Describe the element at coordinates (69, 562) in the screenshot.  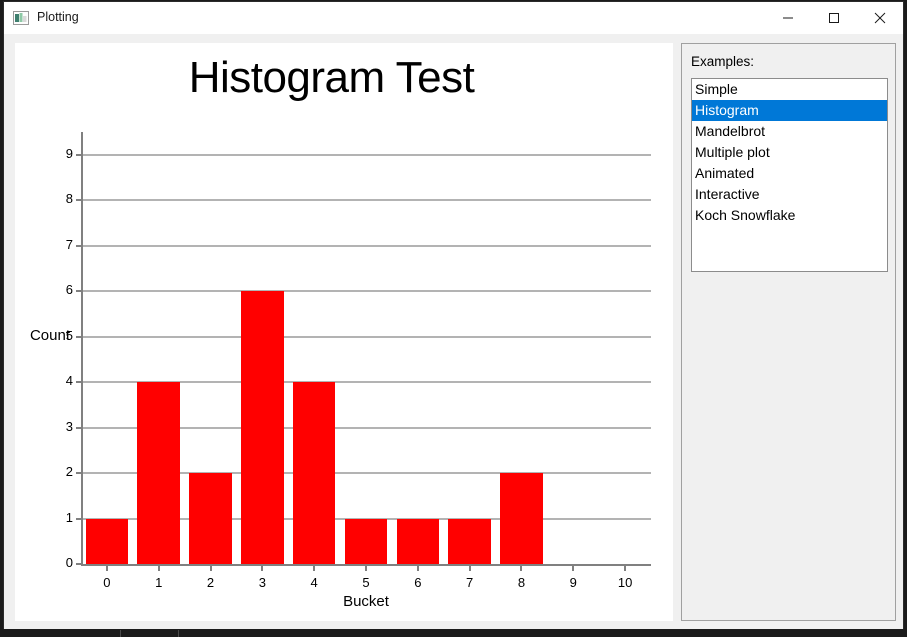
I see `y-tick-label: 0` at that location.